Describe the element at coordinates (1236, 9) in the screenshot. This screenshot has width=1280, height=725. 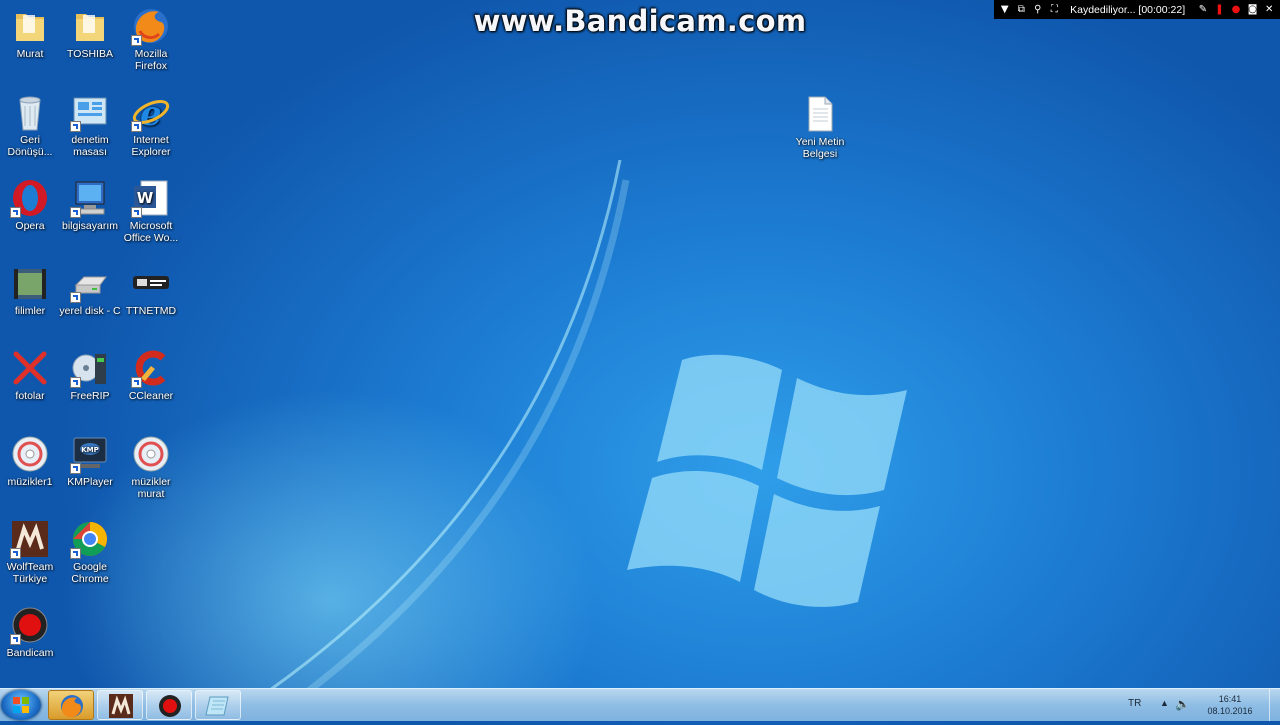
I see `stop-record-icon: ●` at that location.